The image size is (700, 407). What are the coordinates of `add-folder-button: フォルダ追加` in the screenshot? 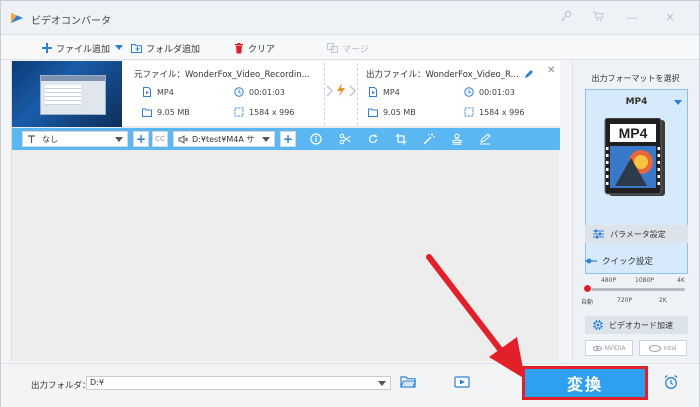 It's located at (165, 48).